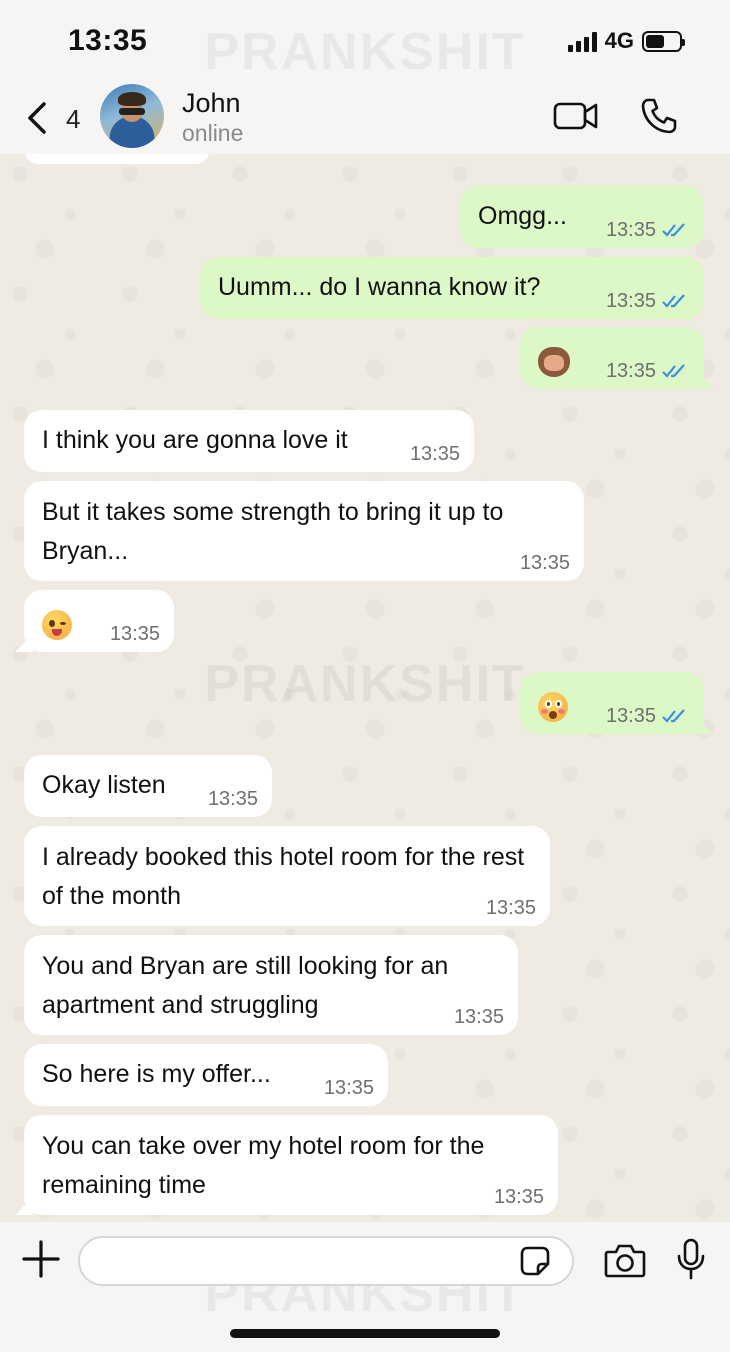  What do you see at coordinates (535, 1261) in the screenshot?
I see `sticker-icon` at bounding box center [535, 1261].